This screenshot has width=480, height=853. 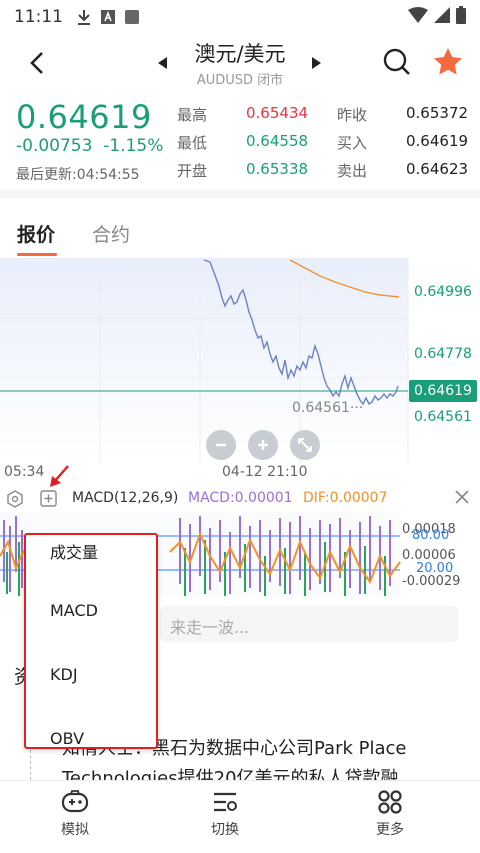 What do you see at coordinates (125, 498) in the screenshot?
I see `indicator-name: MACD(12,26,9)` at bounding box center [125, 498].